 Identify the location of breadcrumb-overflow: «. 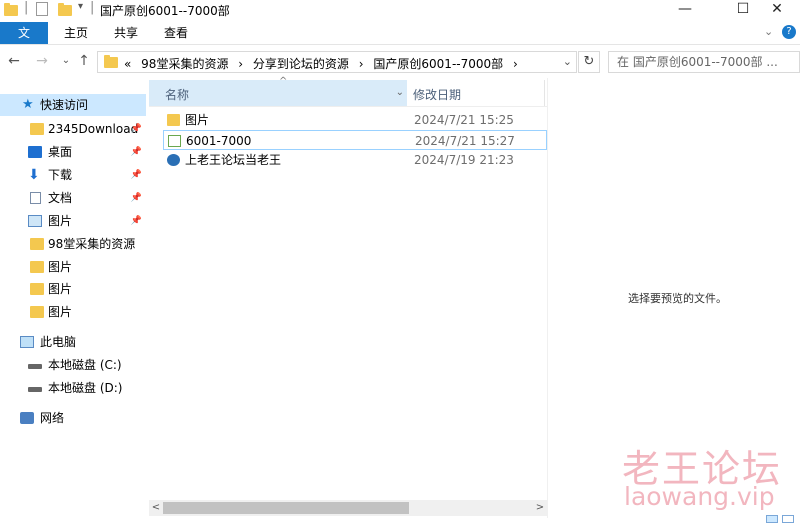
(127, 64).